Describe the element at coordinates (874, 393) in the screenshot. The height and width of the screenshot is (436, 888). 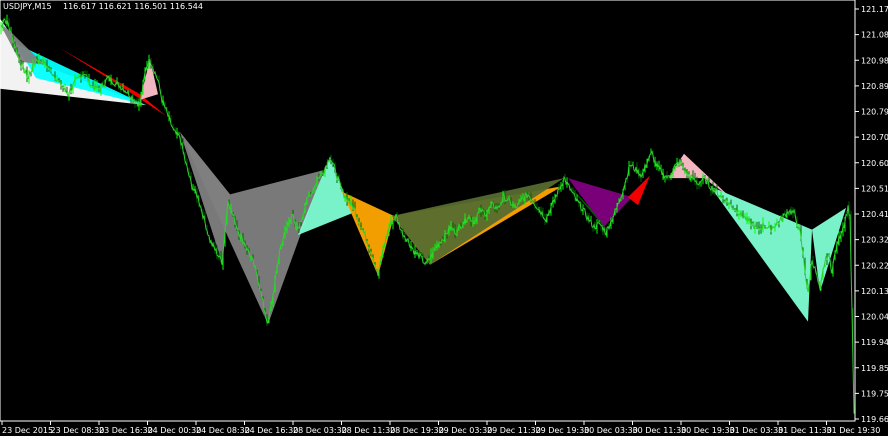
I see `y-tick-label: 119.755` at that location.